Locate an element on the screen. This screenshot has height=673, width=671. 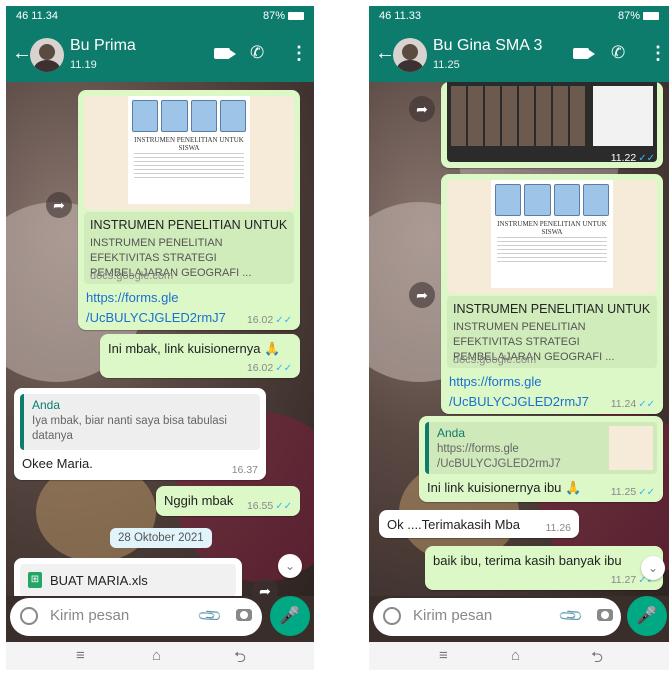
message-text: Ok ....Terimakasih Mba is located at coordinates (453, 524).